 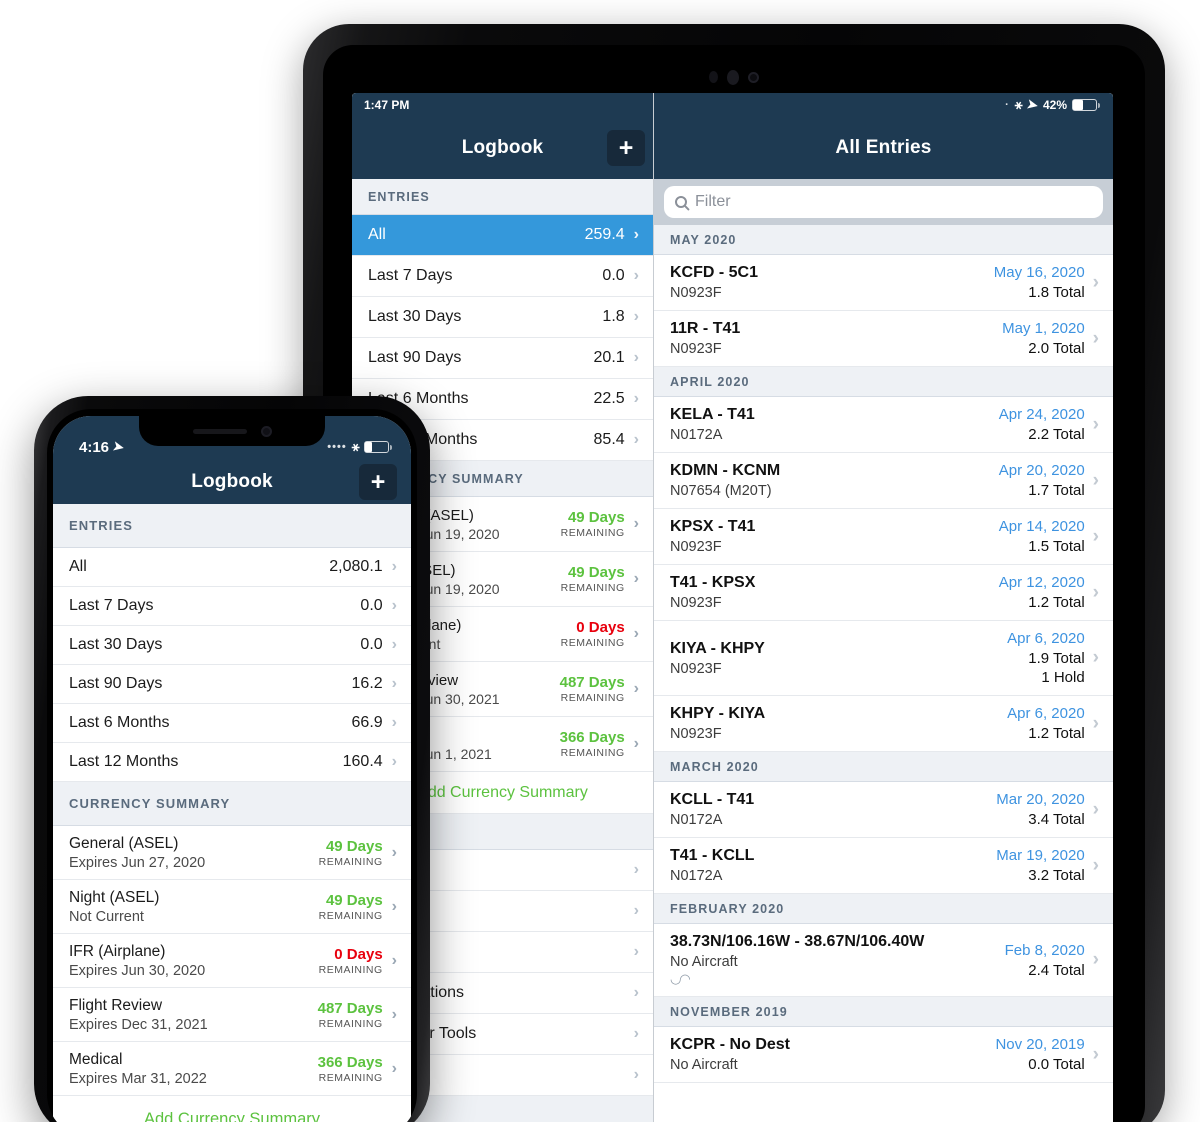 What do you see at coordinates (502, 276) in the screenshot?
I see `sidebar-item-last-7-days: Last 7 Days 0.0 ›` at bounding box center [502, 276].